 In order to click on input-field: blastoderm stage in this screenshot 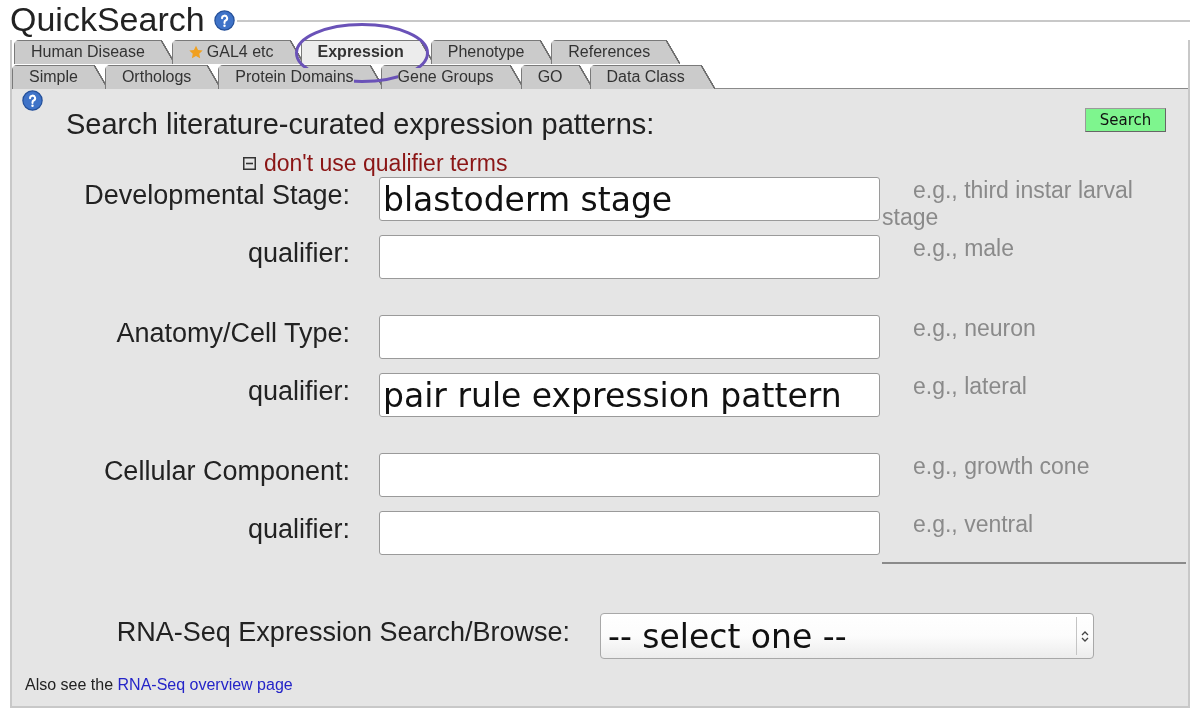, I will do `click(629, 199)`.